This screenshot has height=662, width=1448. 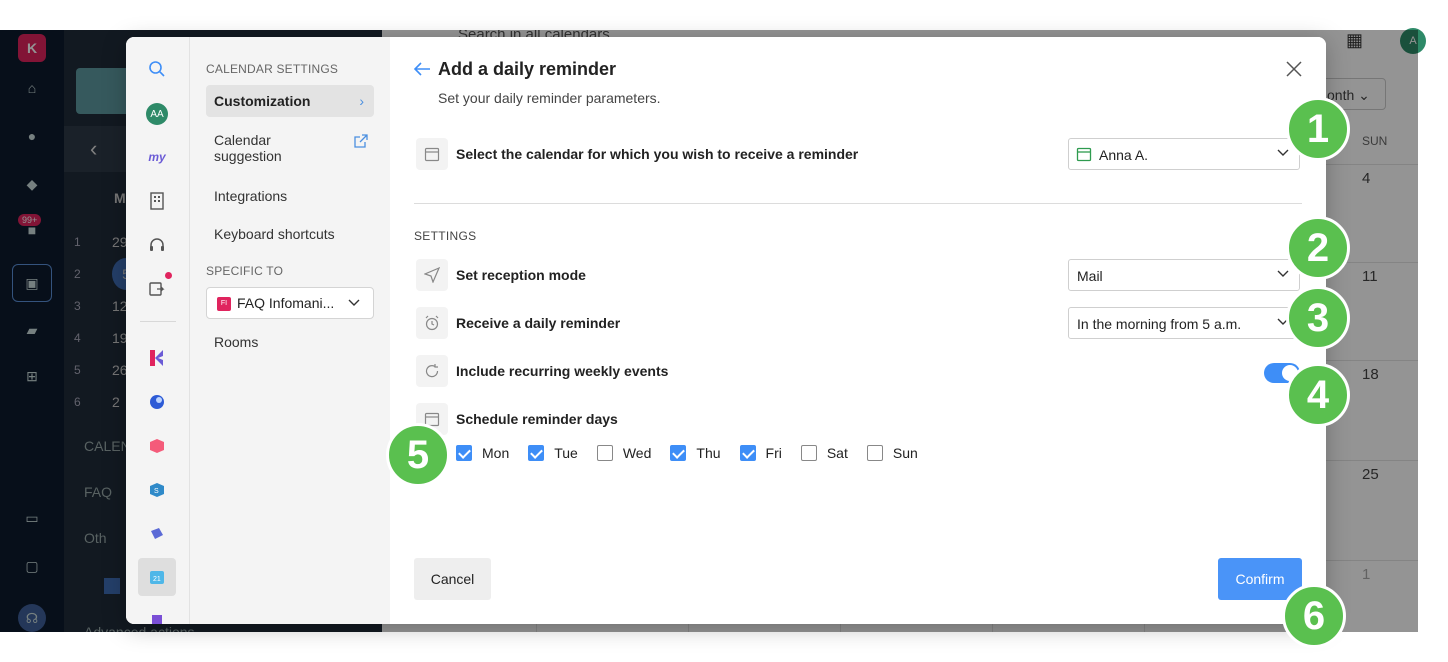 I want to click on close-icon, so click(x=1294, y=69).